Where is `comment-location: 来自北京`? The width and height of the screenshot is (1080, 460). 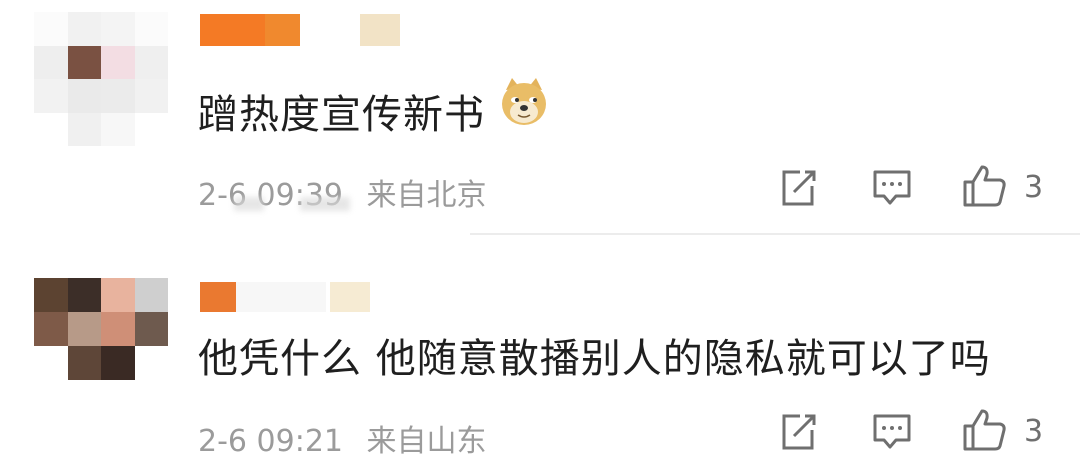
comment-location: 来自北京 is located at coordinates (426, 195).